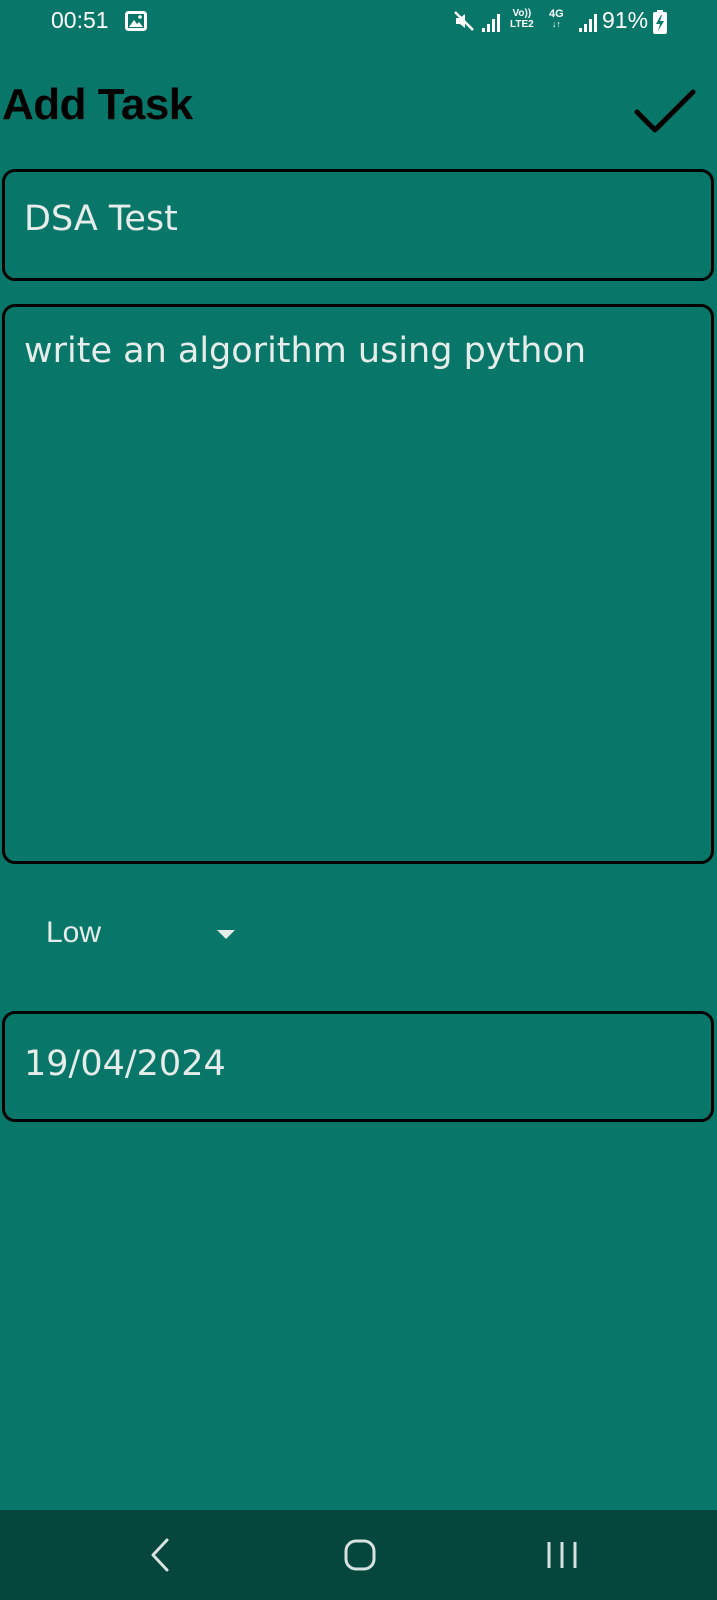 The width and height of the screenshot is (717, 1600). What do you see at coordinates (556, 24) in the screenshot?
I see `data-arrows-icon: ↓↑` at bounding box center [556, 24].